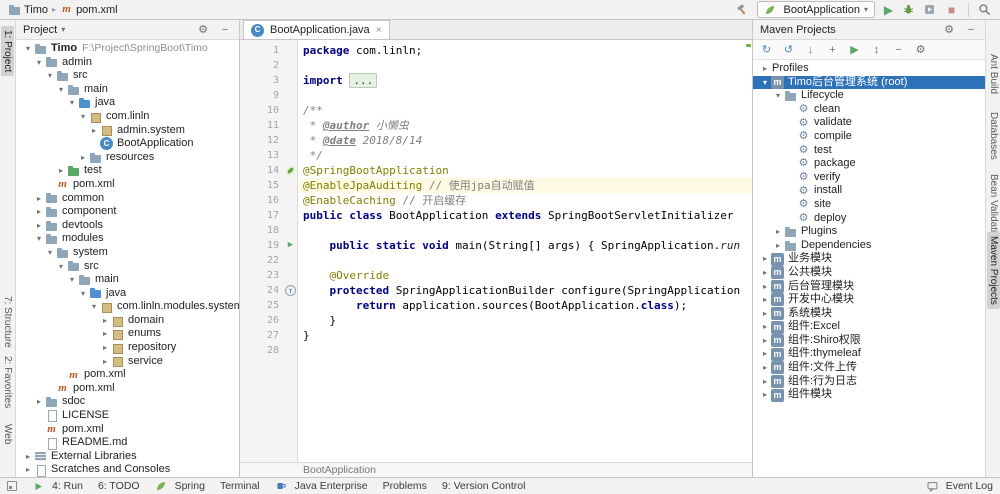  Describe the element at coordinates (876, 49) in the screenshot. I see `expand-all-icon: ↕` at that location.